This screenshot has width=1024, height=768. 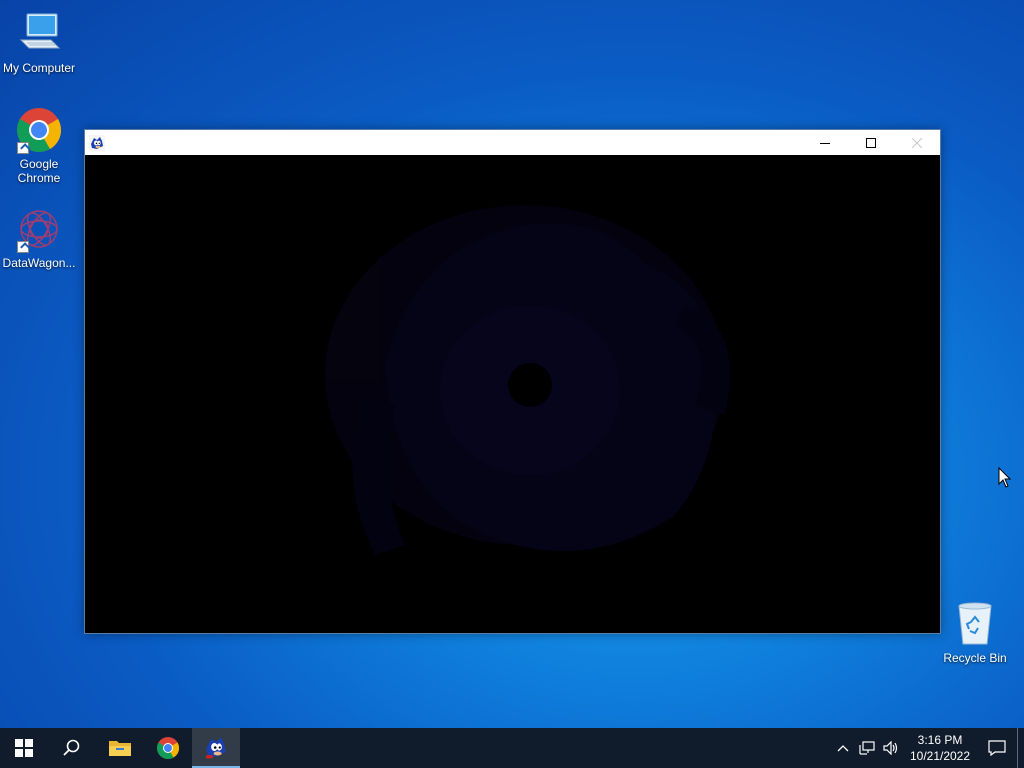 What do you see at coordinates (975, 658) in the screenshot?
I see `desktop-icon-label: Recycle Bin` at bounding box center [975, 658].